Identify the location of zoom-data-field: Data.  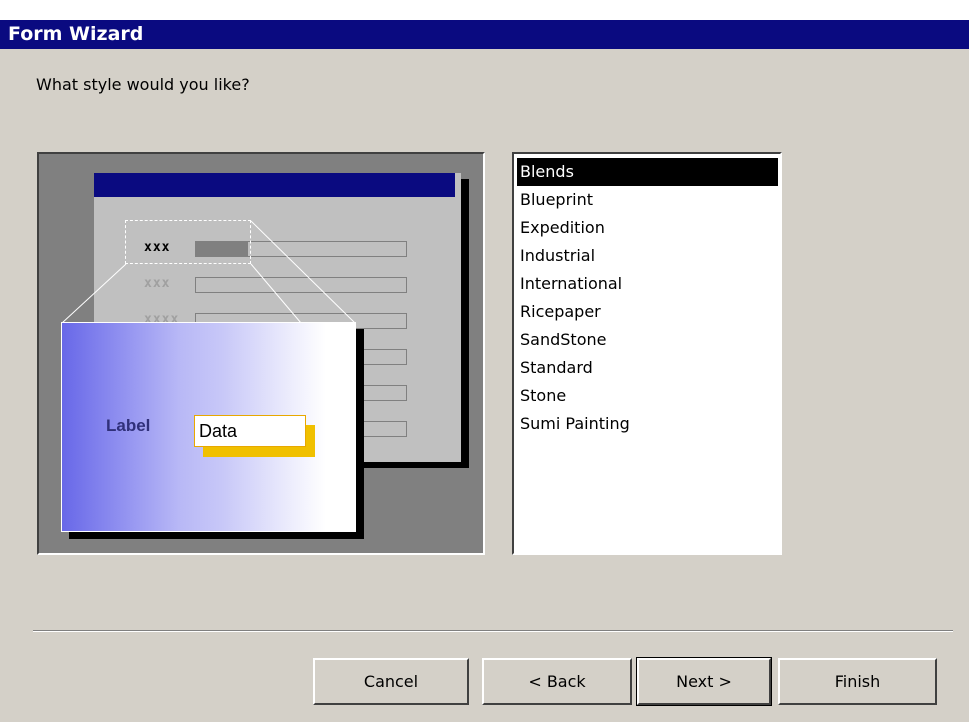
(250, 431).